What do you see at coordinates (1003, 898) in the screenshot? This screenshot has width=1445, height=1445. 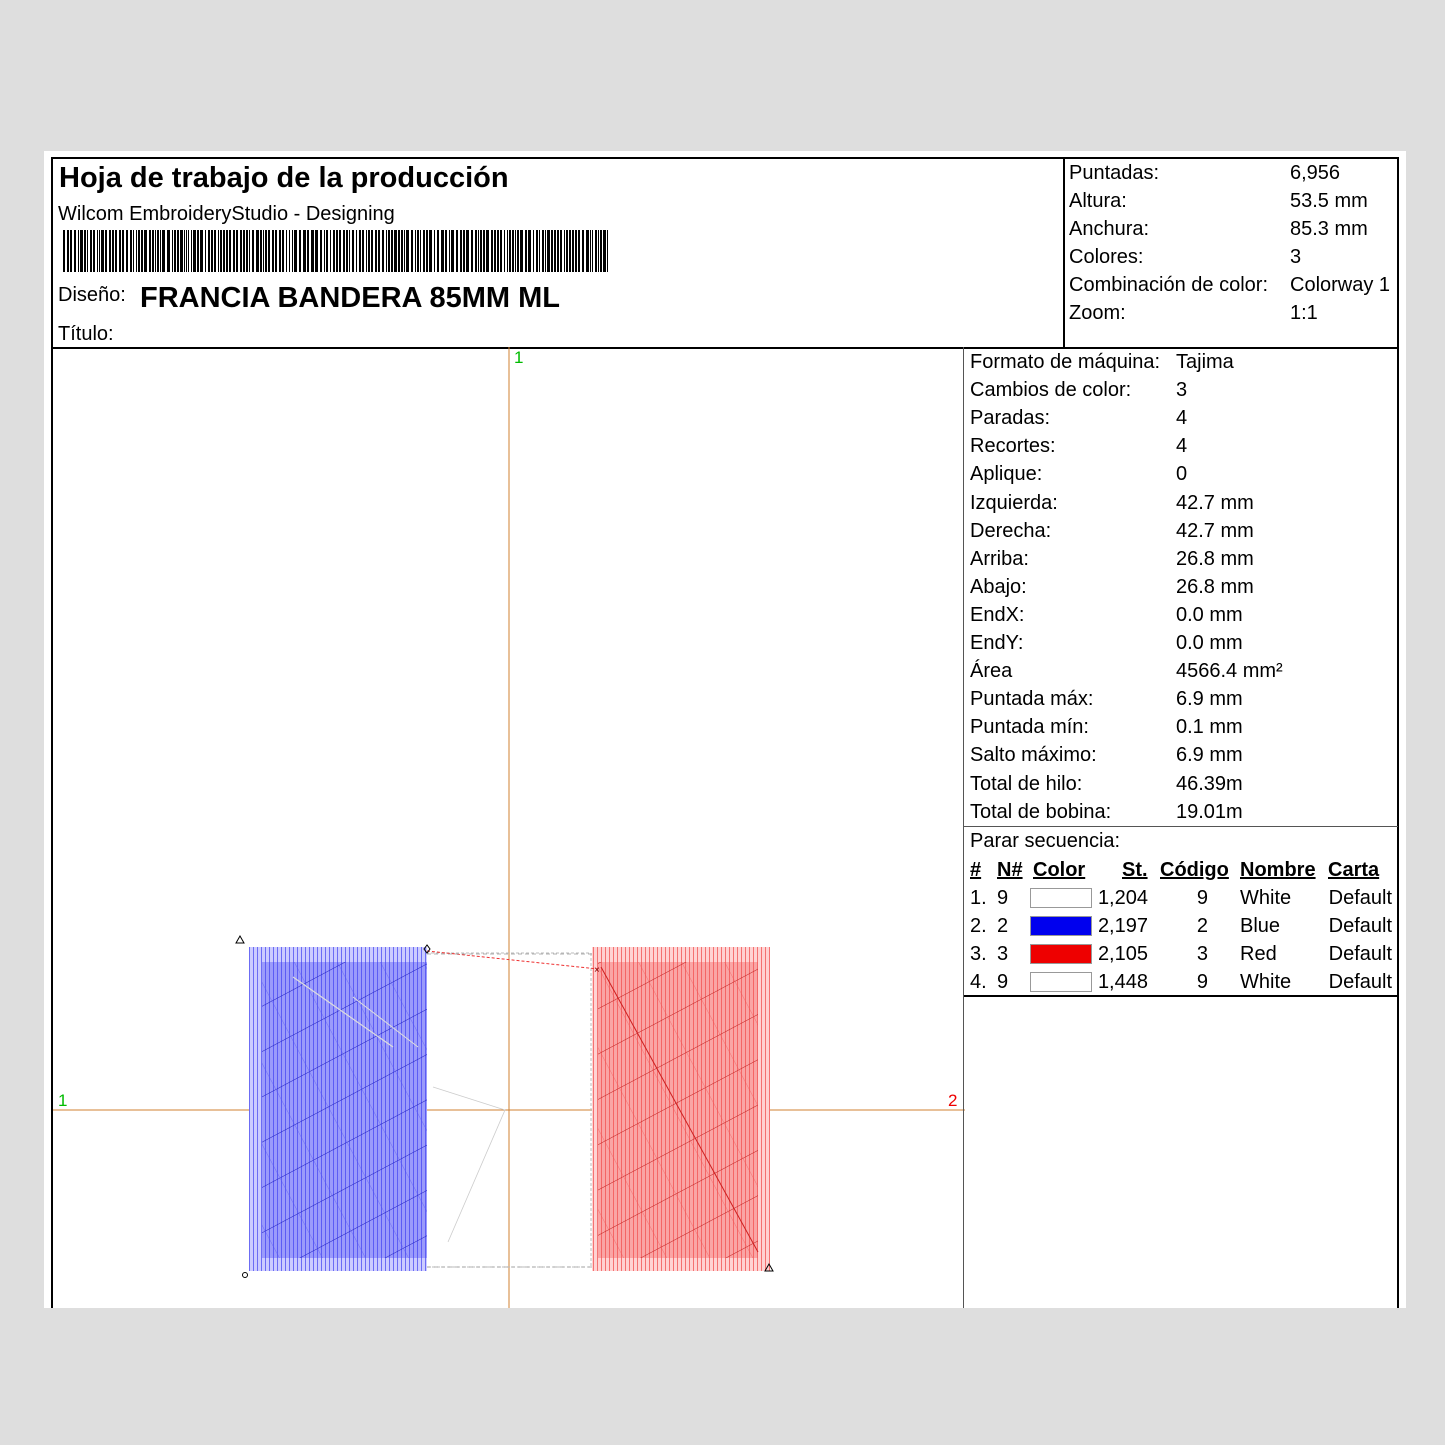 I see `sequence-needle: 9` at bounding box center [1003, 898].